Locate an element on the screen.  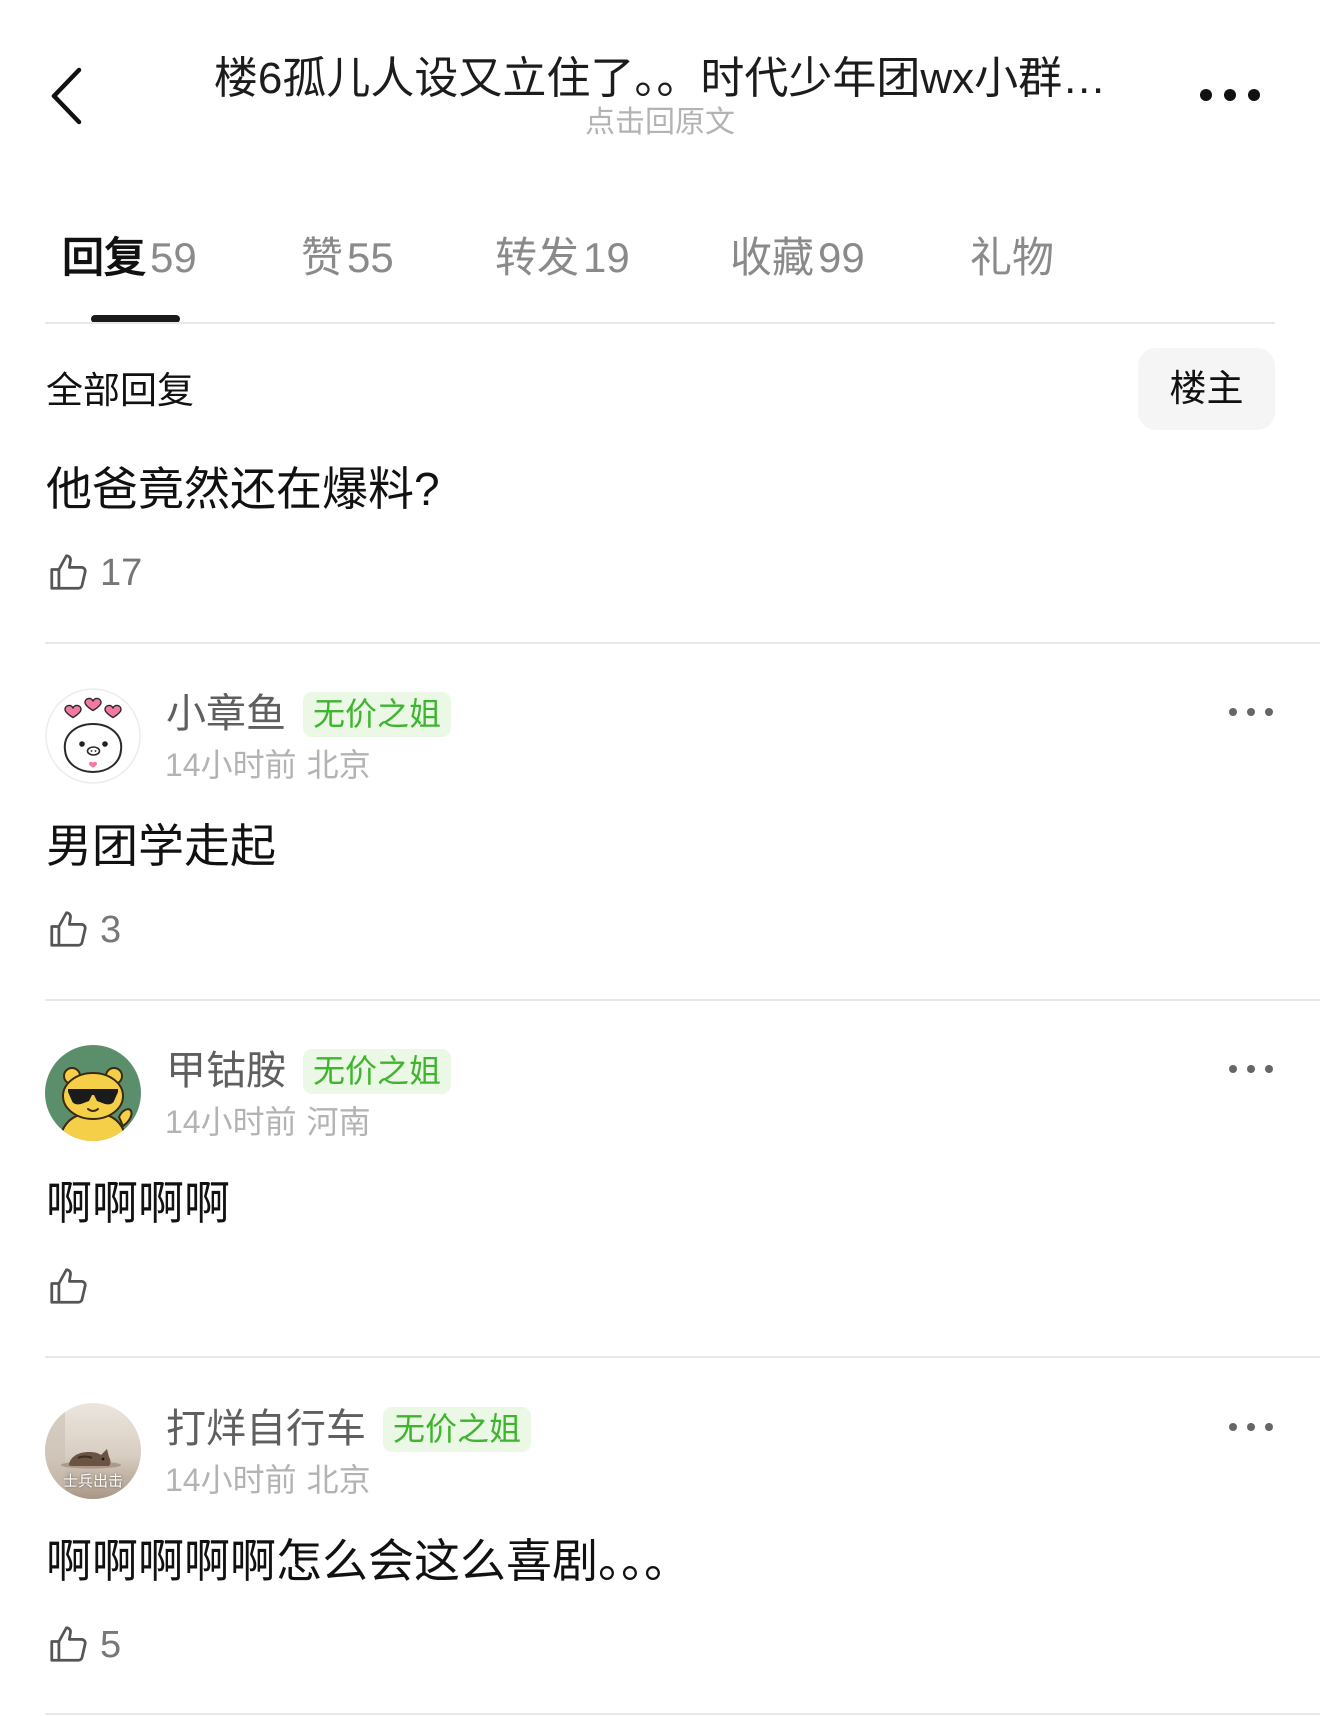
name-row: 打烊自行车 无价之姐 is located at coordinates (349, 1429).